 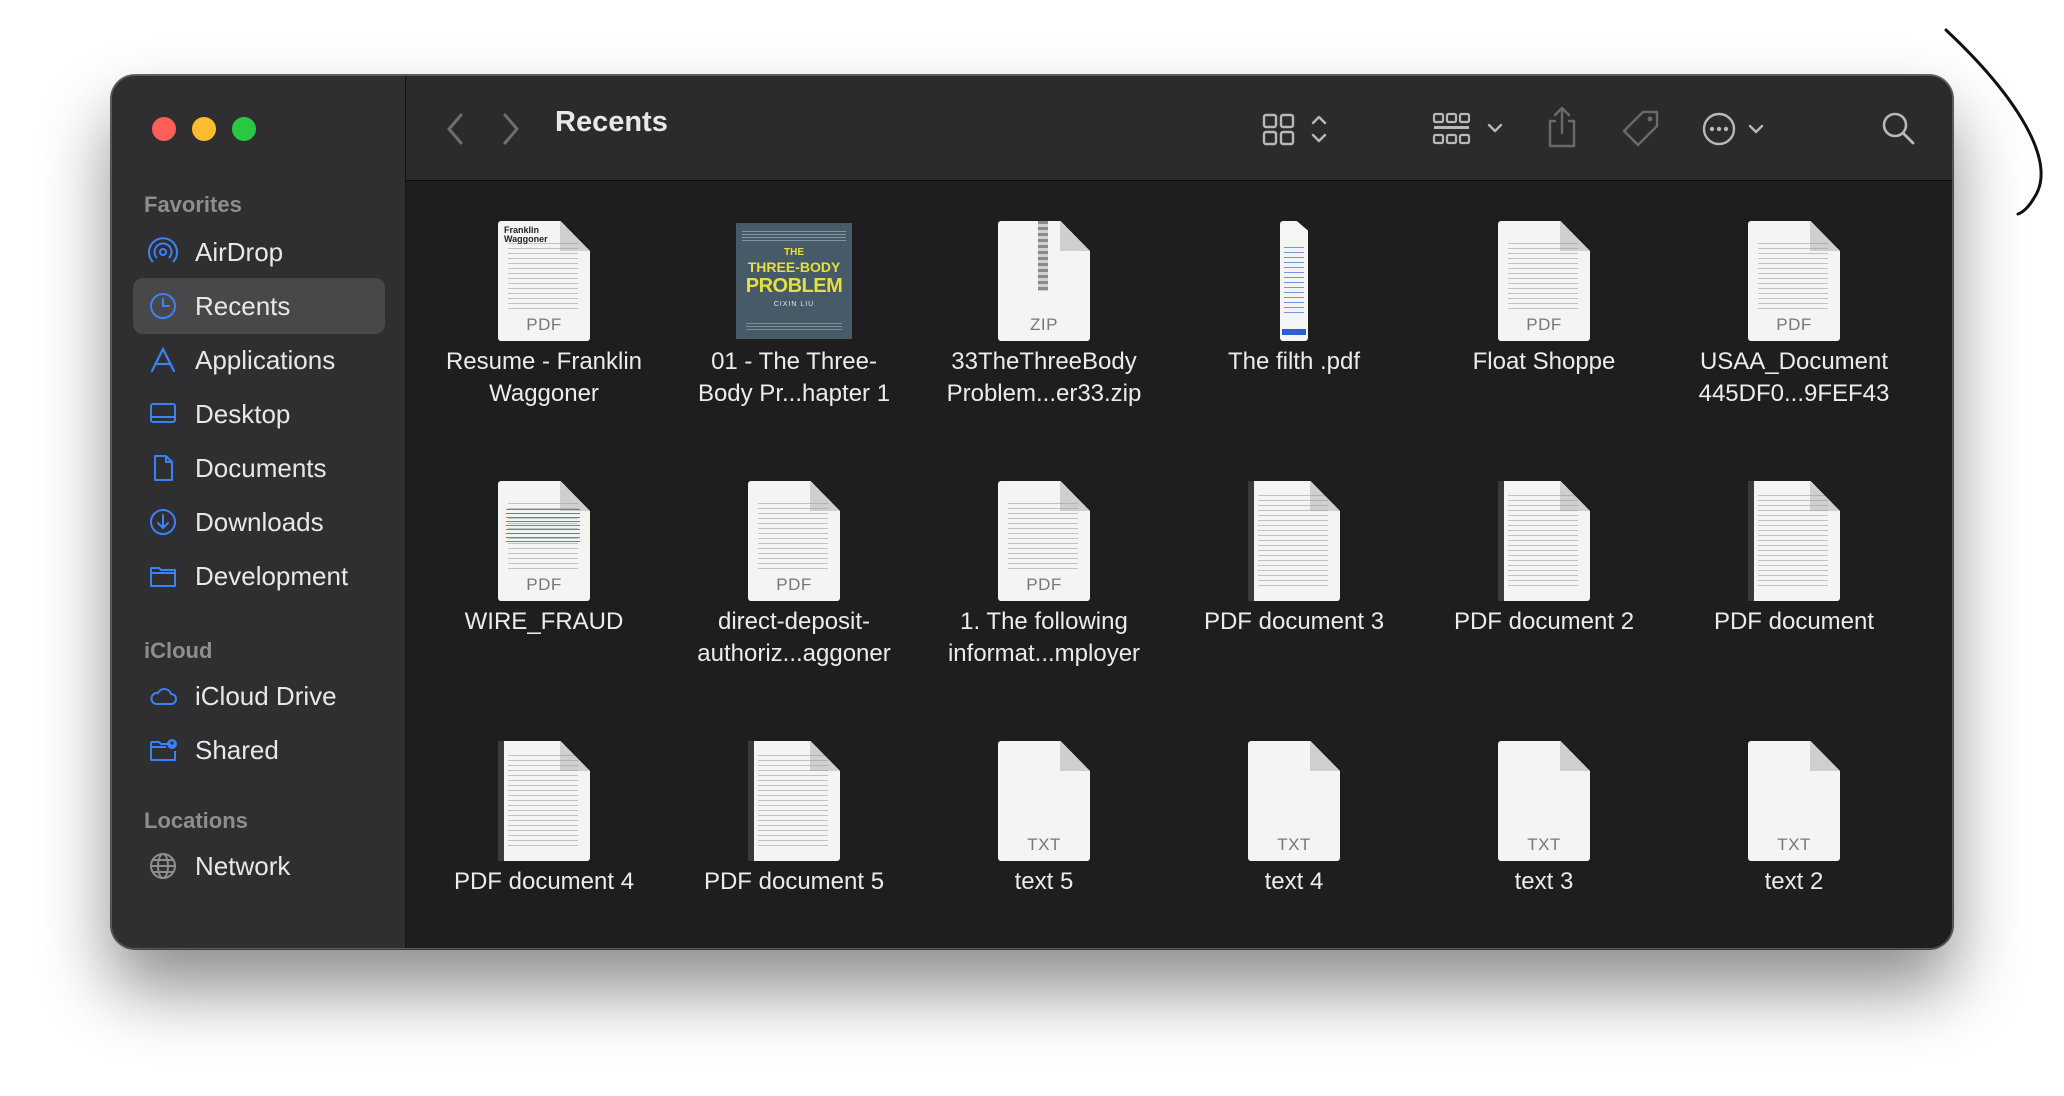 I want to click on file-item: PDF document 2, so click(x=1544, y=581).